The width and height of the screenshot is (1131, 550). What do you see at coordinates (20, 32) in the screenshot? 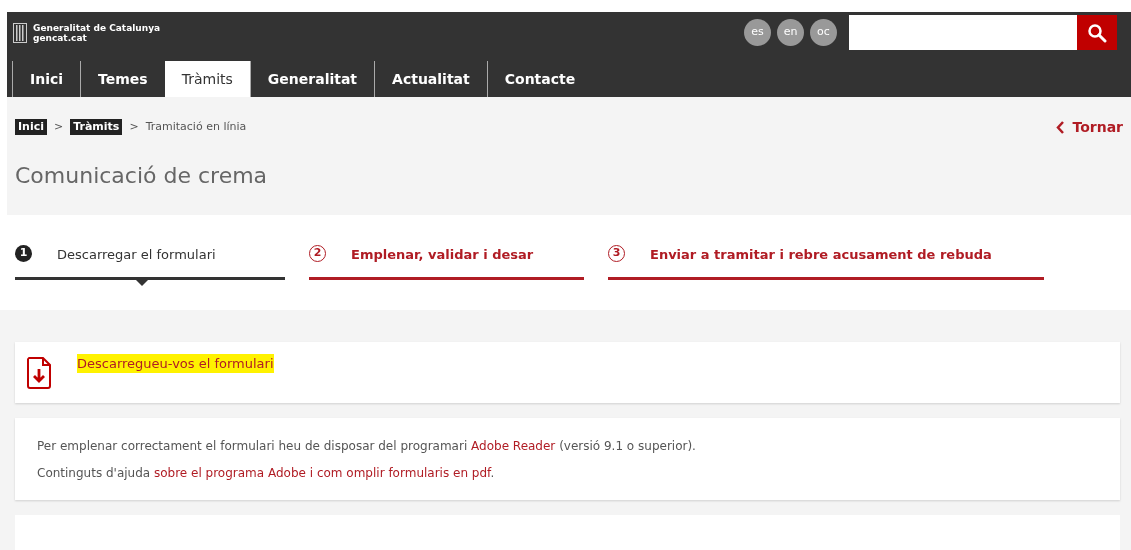
I see `logo-icon` at bounding box center [20, 32].